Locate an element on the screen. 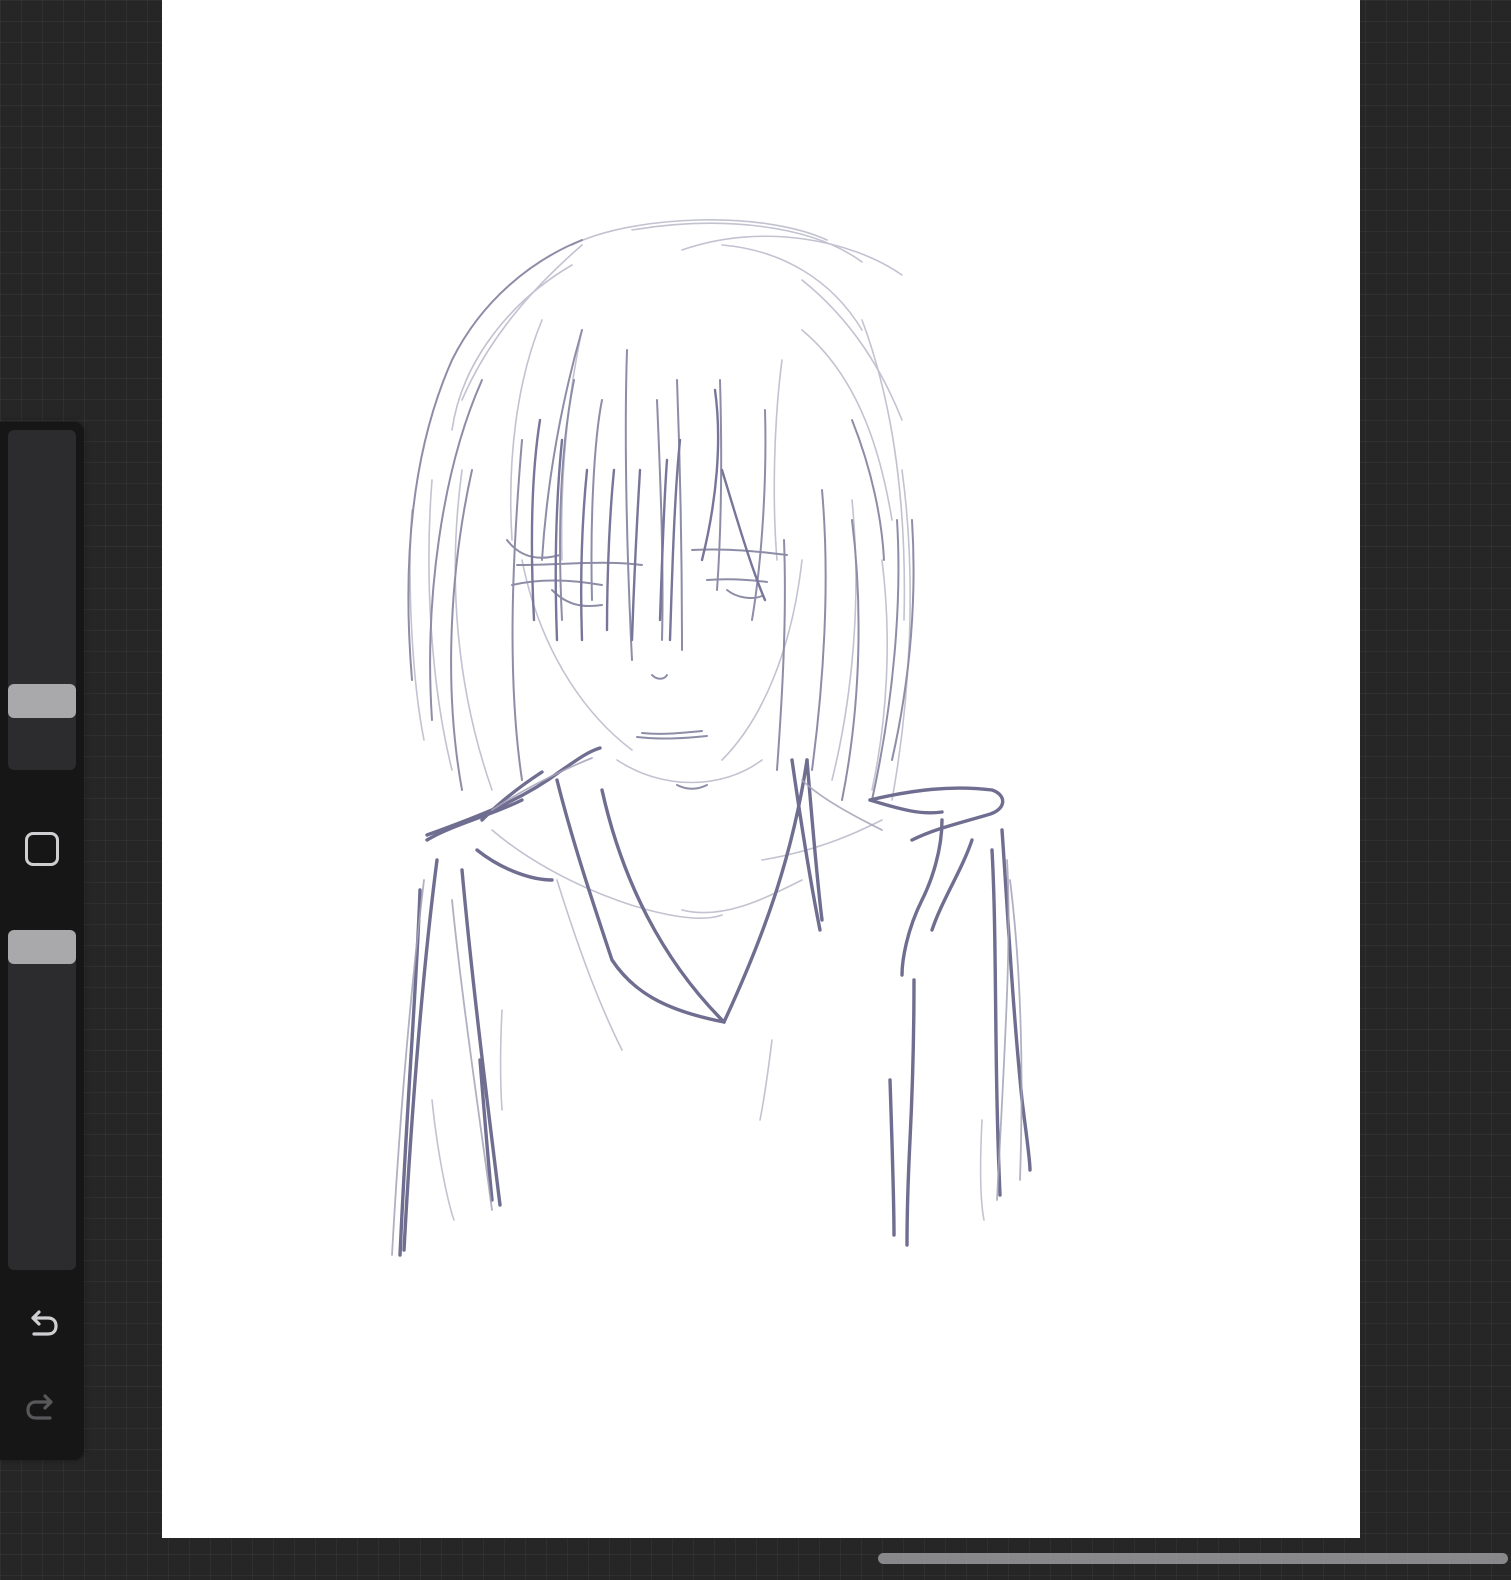 Image resolution: width=1511 pixels, height=1580 pixels. redo-button is located at coordinates (42, 1408).